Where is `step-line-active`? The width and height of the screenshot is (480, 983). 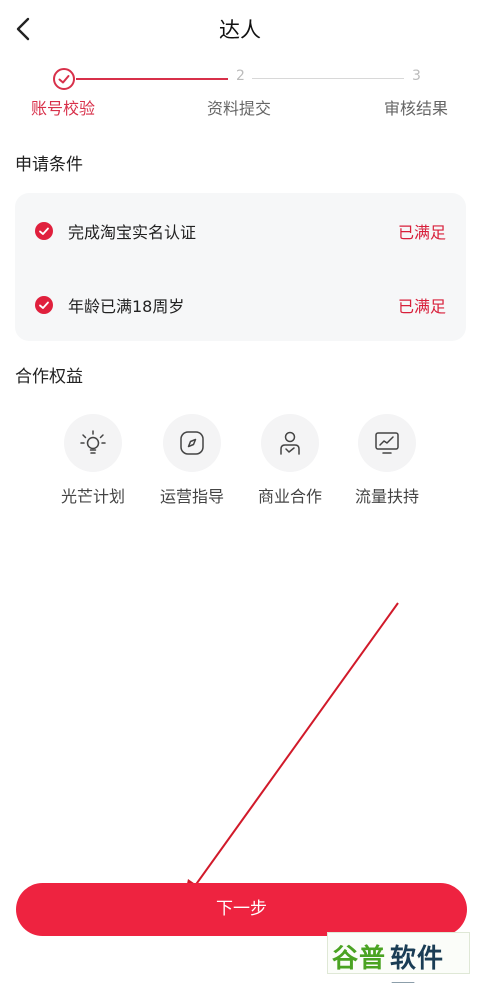 step-line-active is located at coordinates (152, 79).